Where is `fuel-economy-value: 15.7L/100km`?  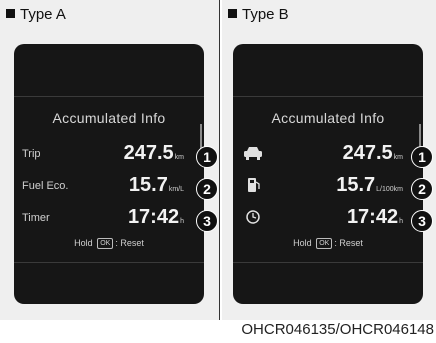
fuel-economy-value: 15.7L/100km is located at coordinates (369, 187).